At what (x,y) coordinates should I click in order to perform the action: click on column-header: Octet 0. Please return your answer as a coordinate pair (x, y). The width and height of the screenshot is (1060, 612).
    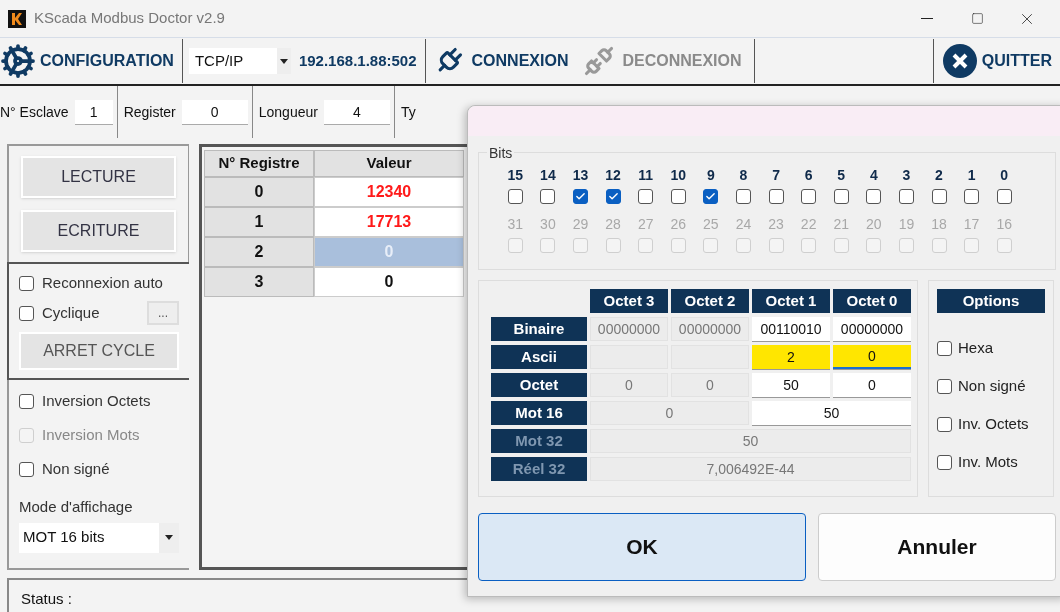
    Looking at the image, I should click on (872, 301).